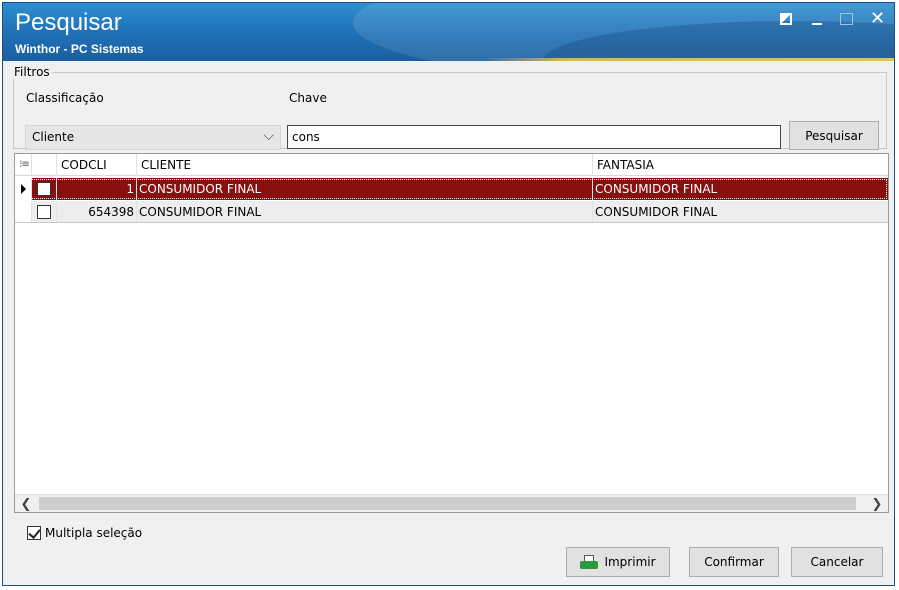 The width and height of the screenshot is (899, 590). I want to click on window-controls: ✕, so click(833, 18).